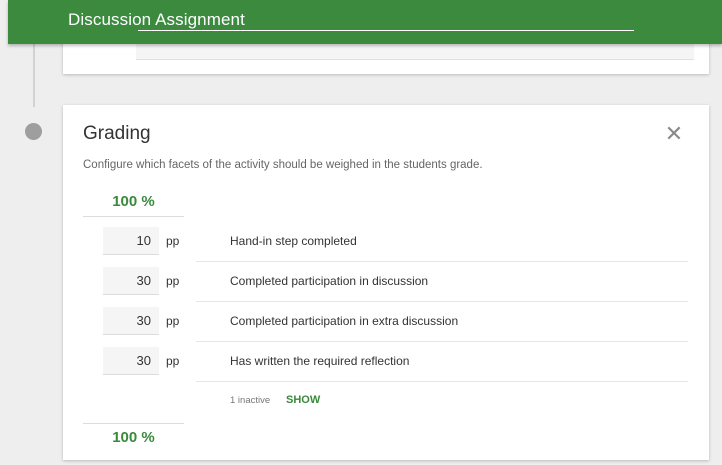 The image size is (722, 465). Describe the element at coordinates (674, 134) in the screenshot. I see `close-icon: ✕` at that location.